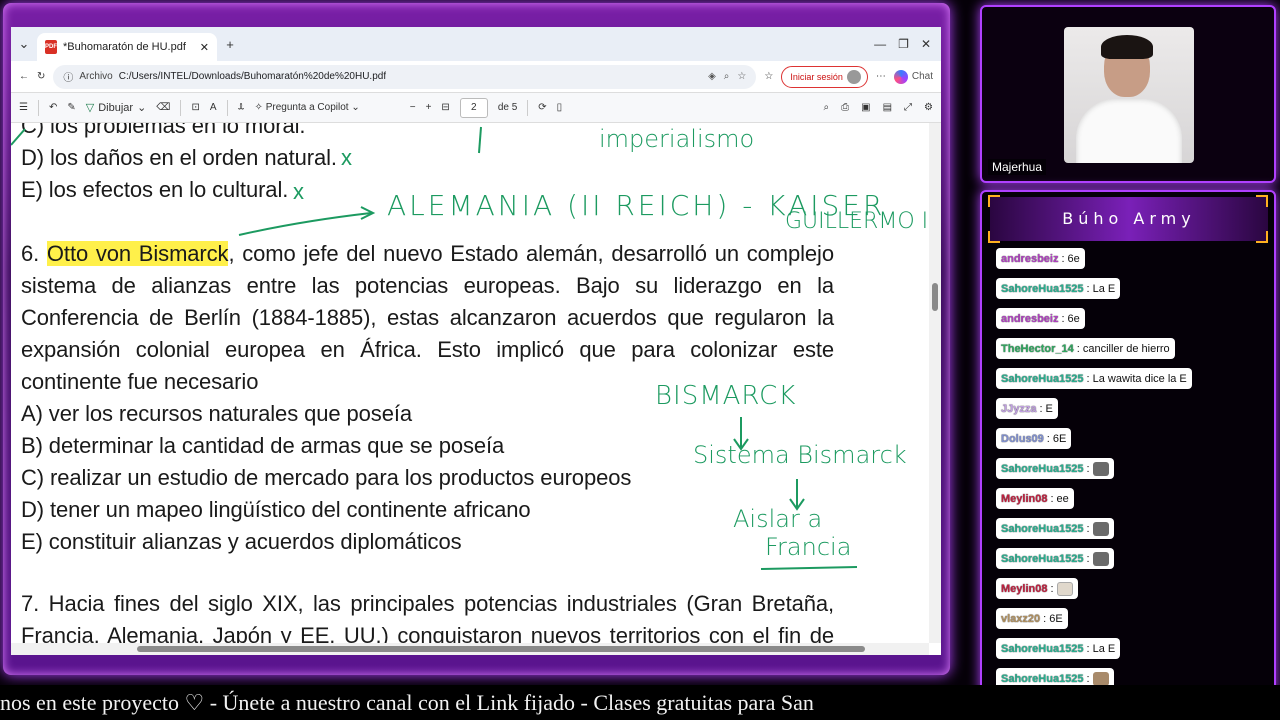 This screenshot has width=1280, height=720. Describe the element at coordinates (1129, 95) in the screenshot. I see `webcam-feed` at that location.